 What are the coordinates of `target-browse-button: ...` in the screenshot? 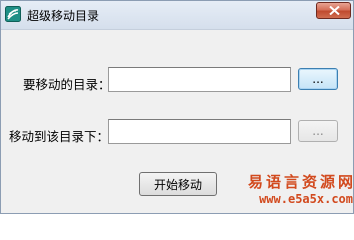 It's located at (318, 131).